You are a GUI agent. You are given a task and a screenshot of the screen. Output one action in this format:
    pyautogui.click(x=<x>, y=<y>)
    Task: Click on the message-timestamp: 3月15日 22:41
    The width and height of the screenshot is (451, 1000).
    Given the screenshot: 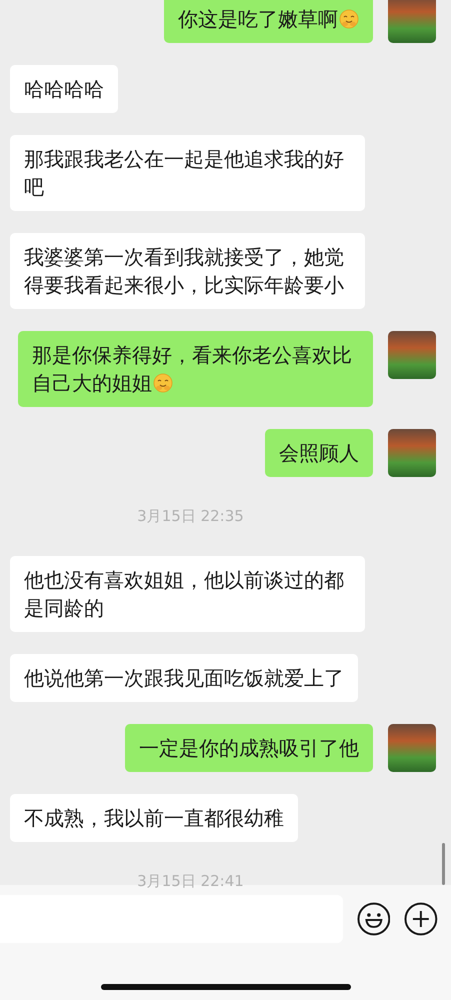 What is the action you would take?
    pyautogui.click(x=190, y=881)
    